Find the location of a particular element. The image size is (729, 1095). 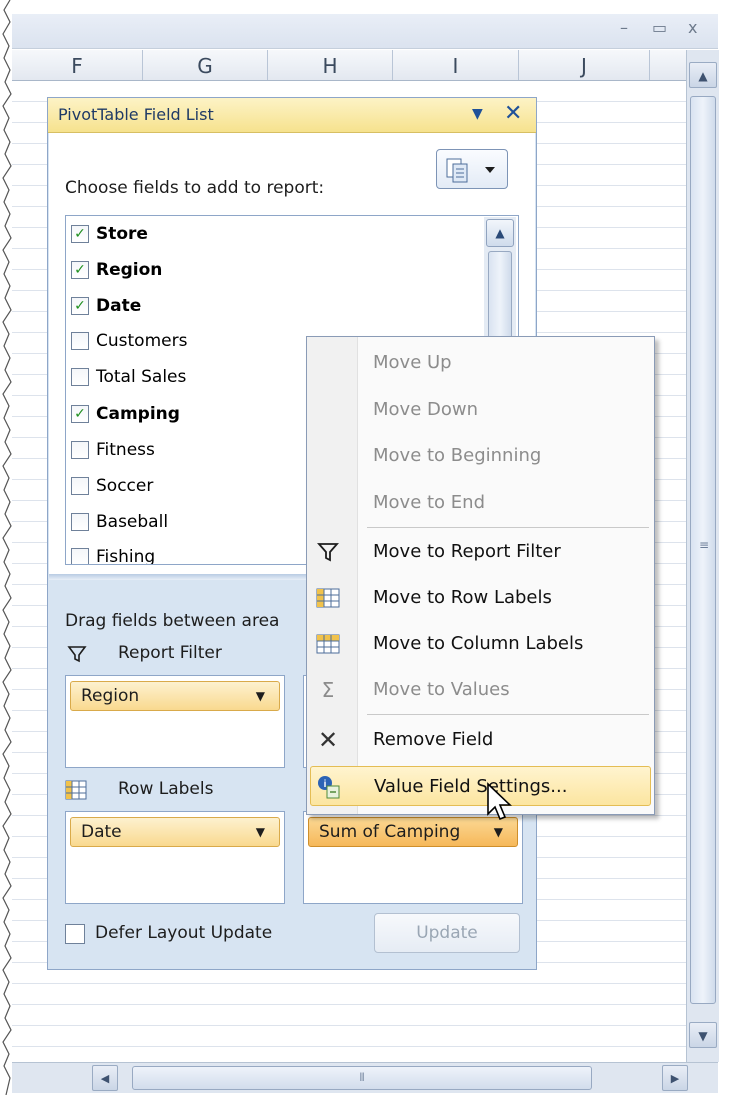

column-header-i: I is located at coordinates (456, 65).